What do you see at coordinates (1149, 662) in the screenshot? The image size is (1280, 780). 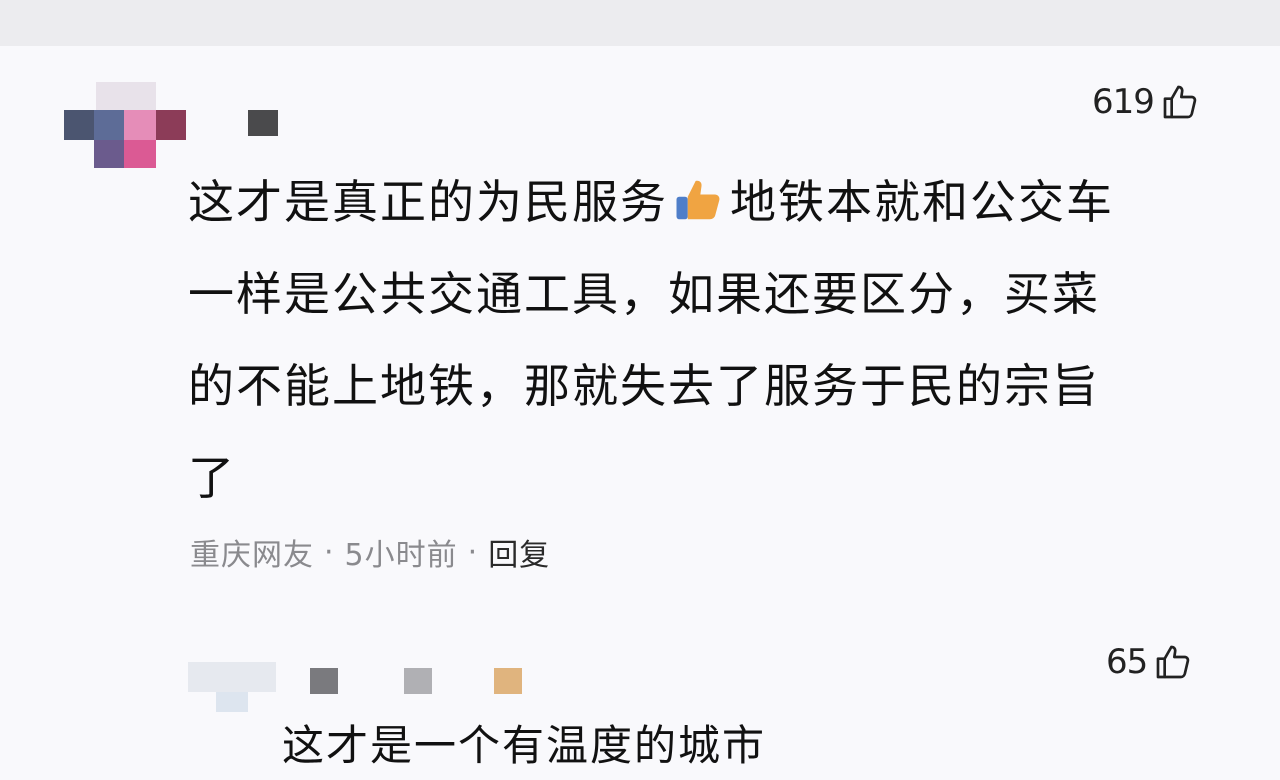 I see `like-button: 65` at bounding box center [1149, 662].